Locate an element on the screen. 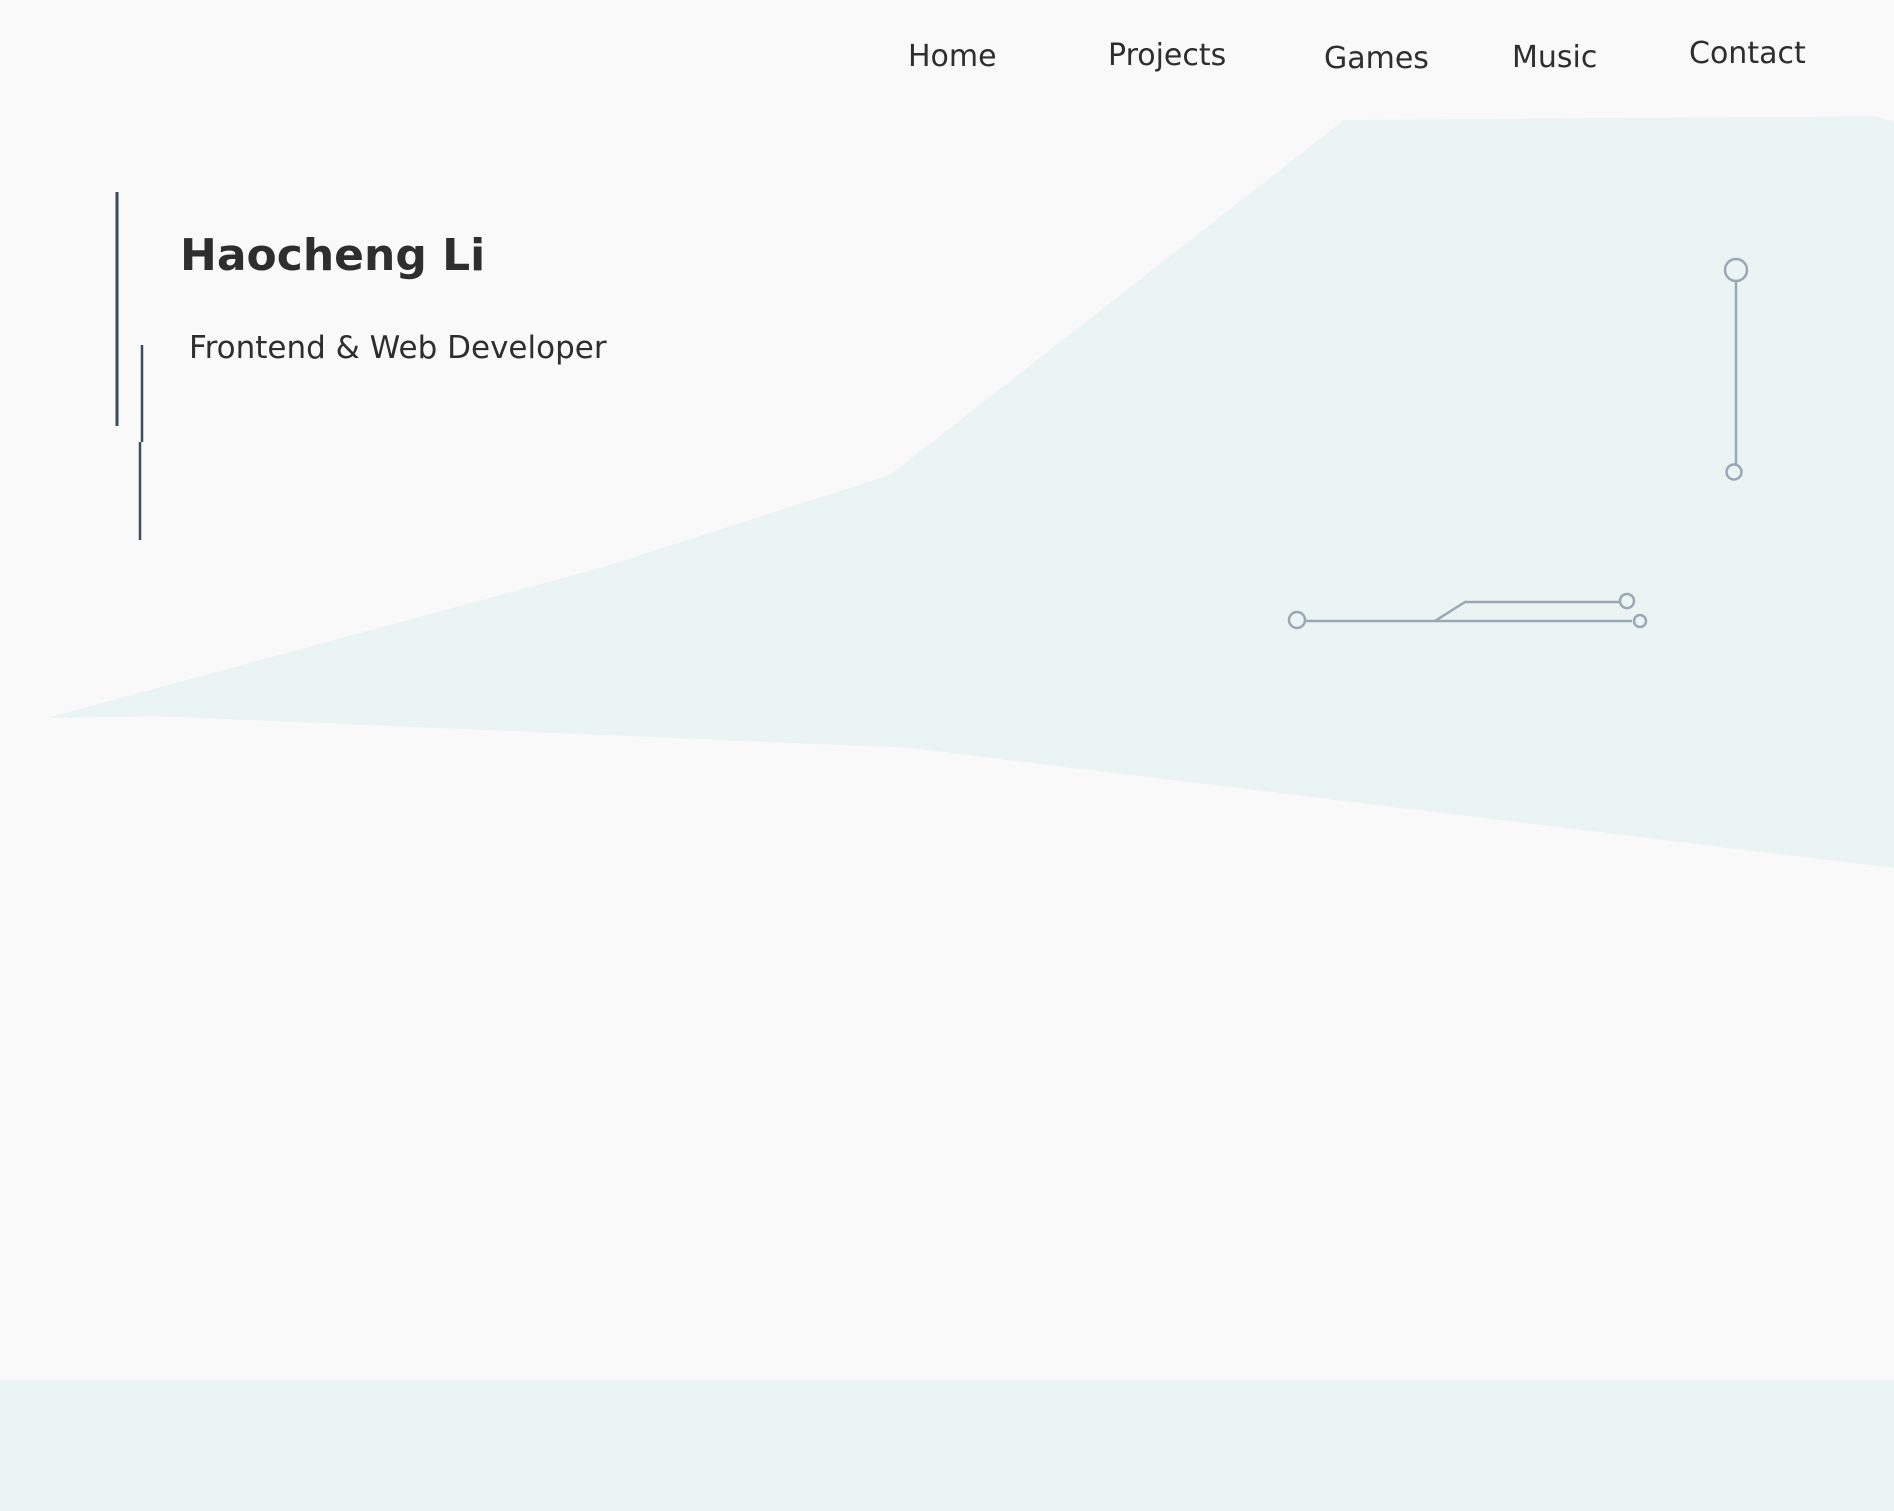  top-navigation: Home Projects Games Music Contact is located at coordinates (947, 55).